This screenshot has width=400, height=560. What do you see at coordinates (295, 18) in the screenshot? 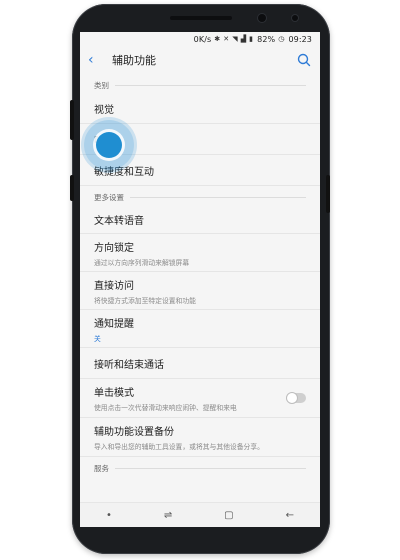
I see `sensor` at bounding box center [295, 18].